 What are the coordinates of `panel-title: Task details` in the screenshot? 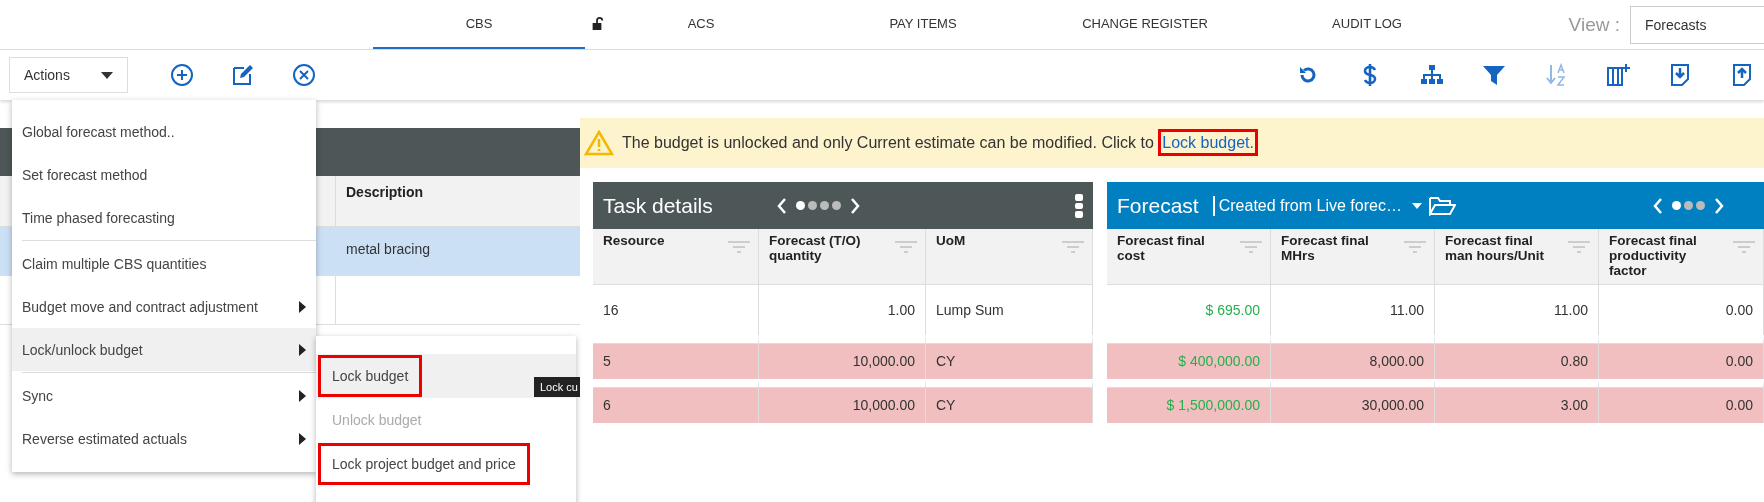 It's located at (658, 205).